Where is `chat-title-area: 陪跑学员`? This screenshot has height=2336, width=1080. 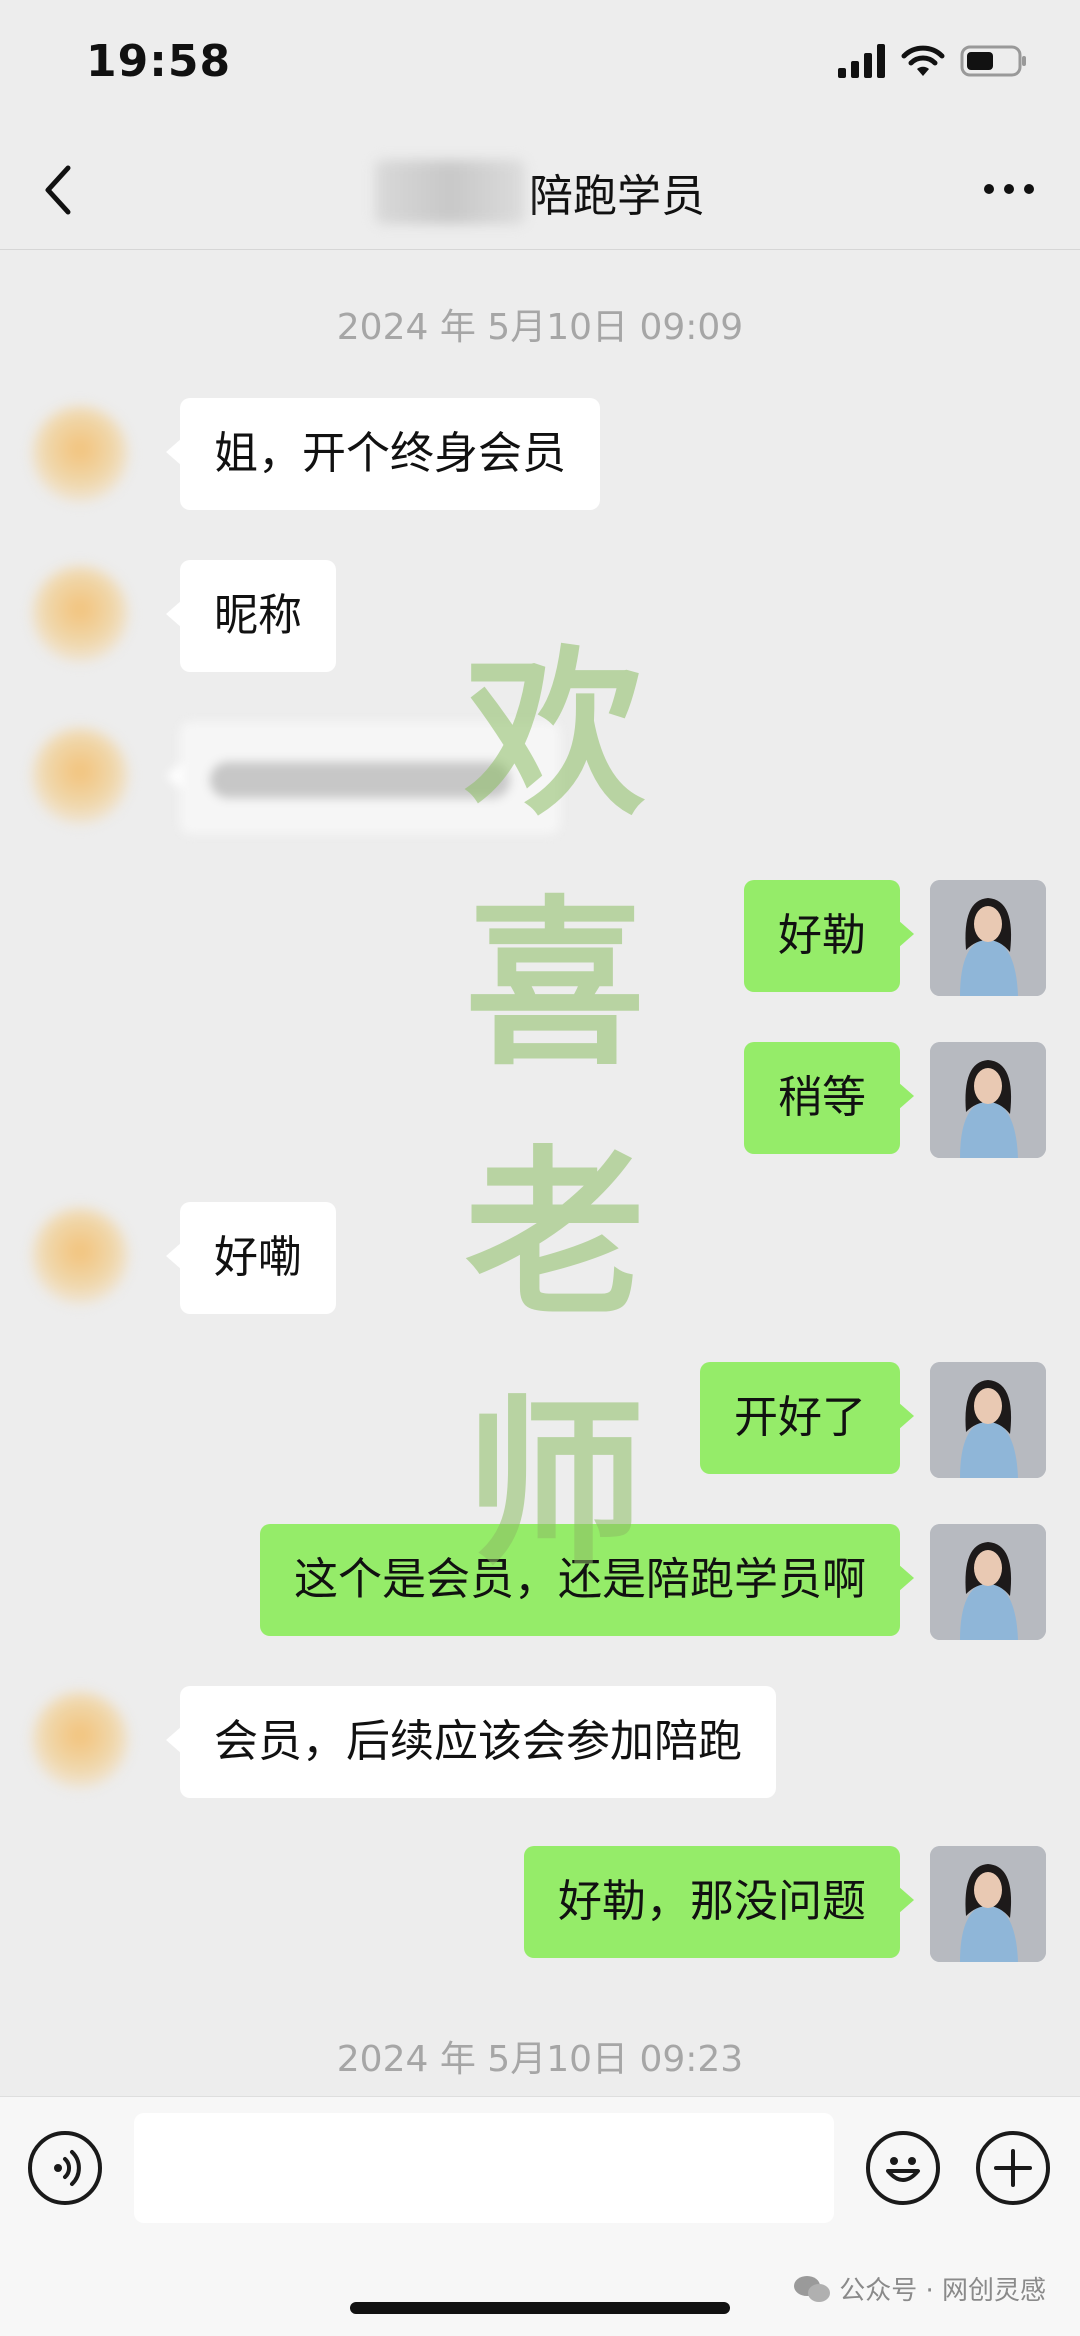 chat-title-area: 陪跑学员 is located at coordinates (540, 192).